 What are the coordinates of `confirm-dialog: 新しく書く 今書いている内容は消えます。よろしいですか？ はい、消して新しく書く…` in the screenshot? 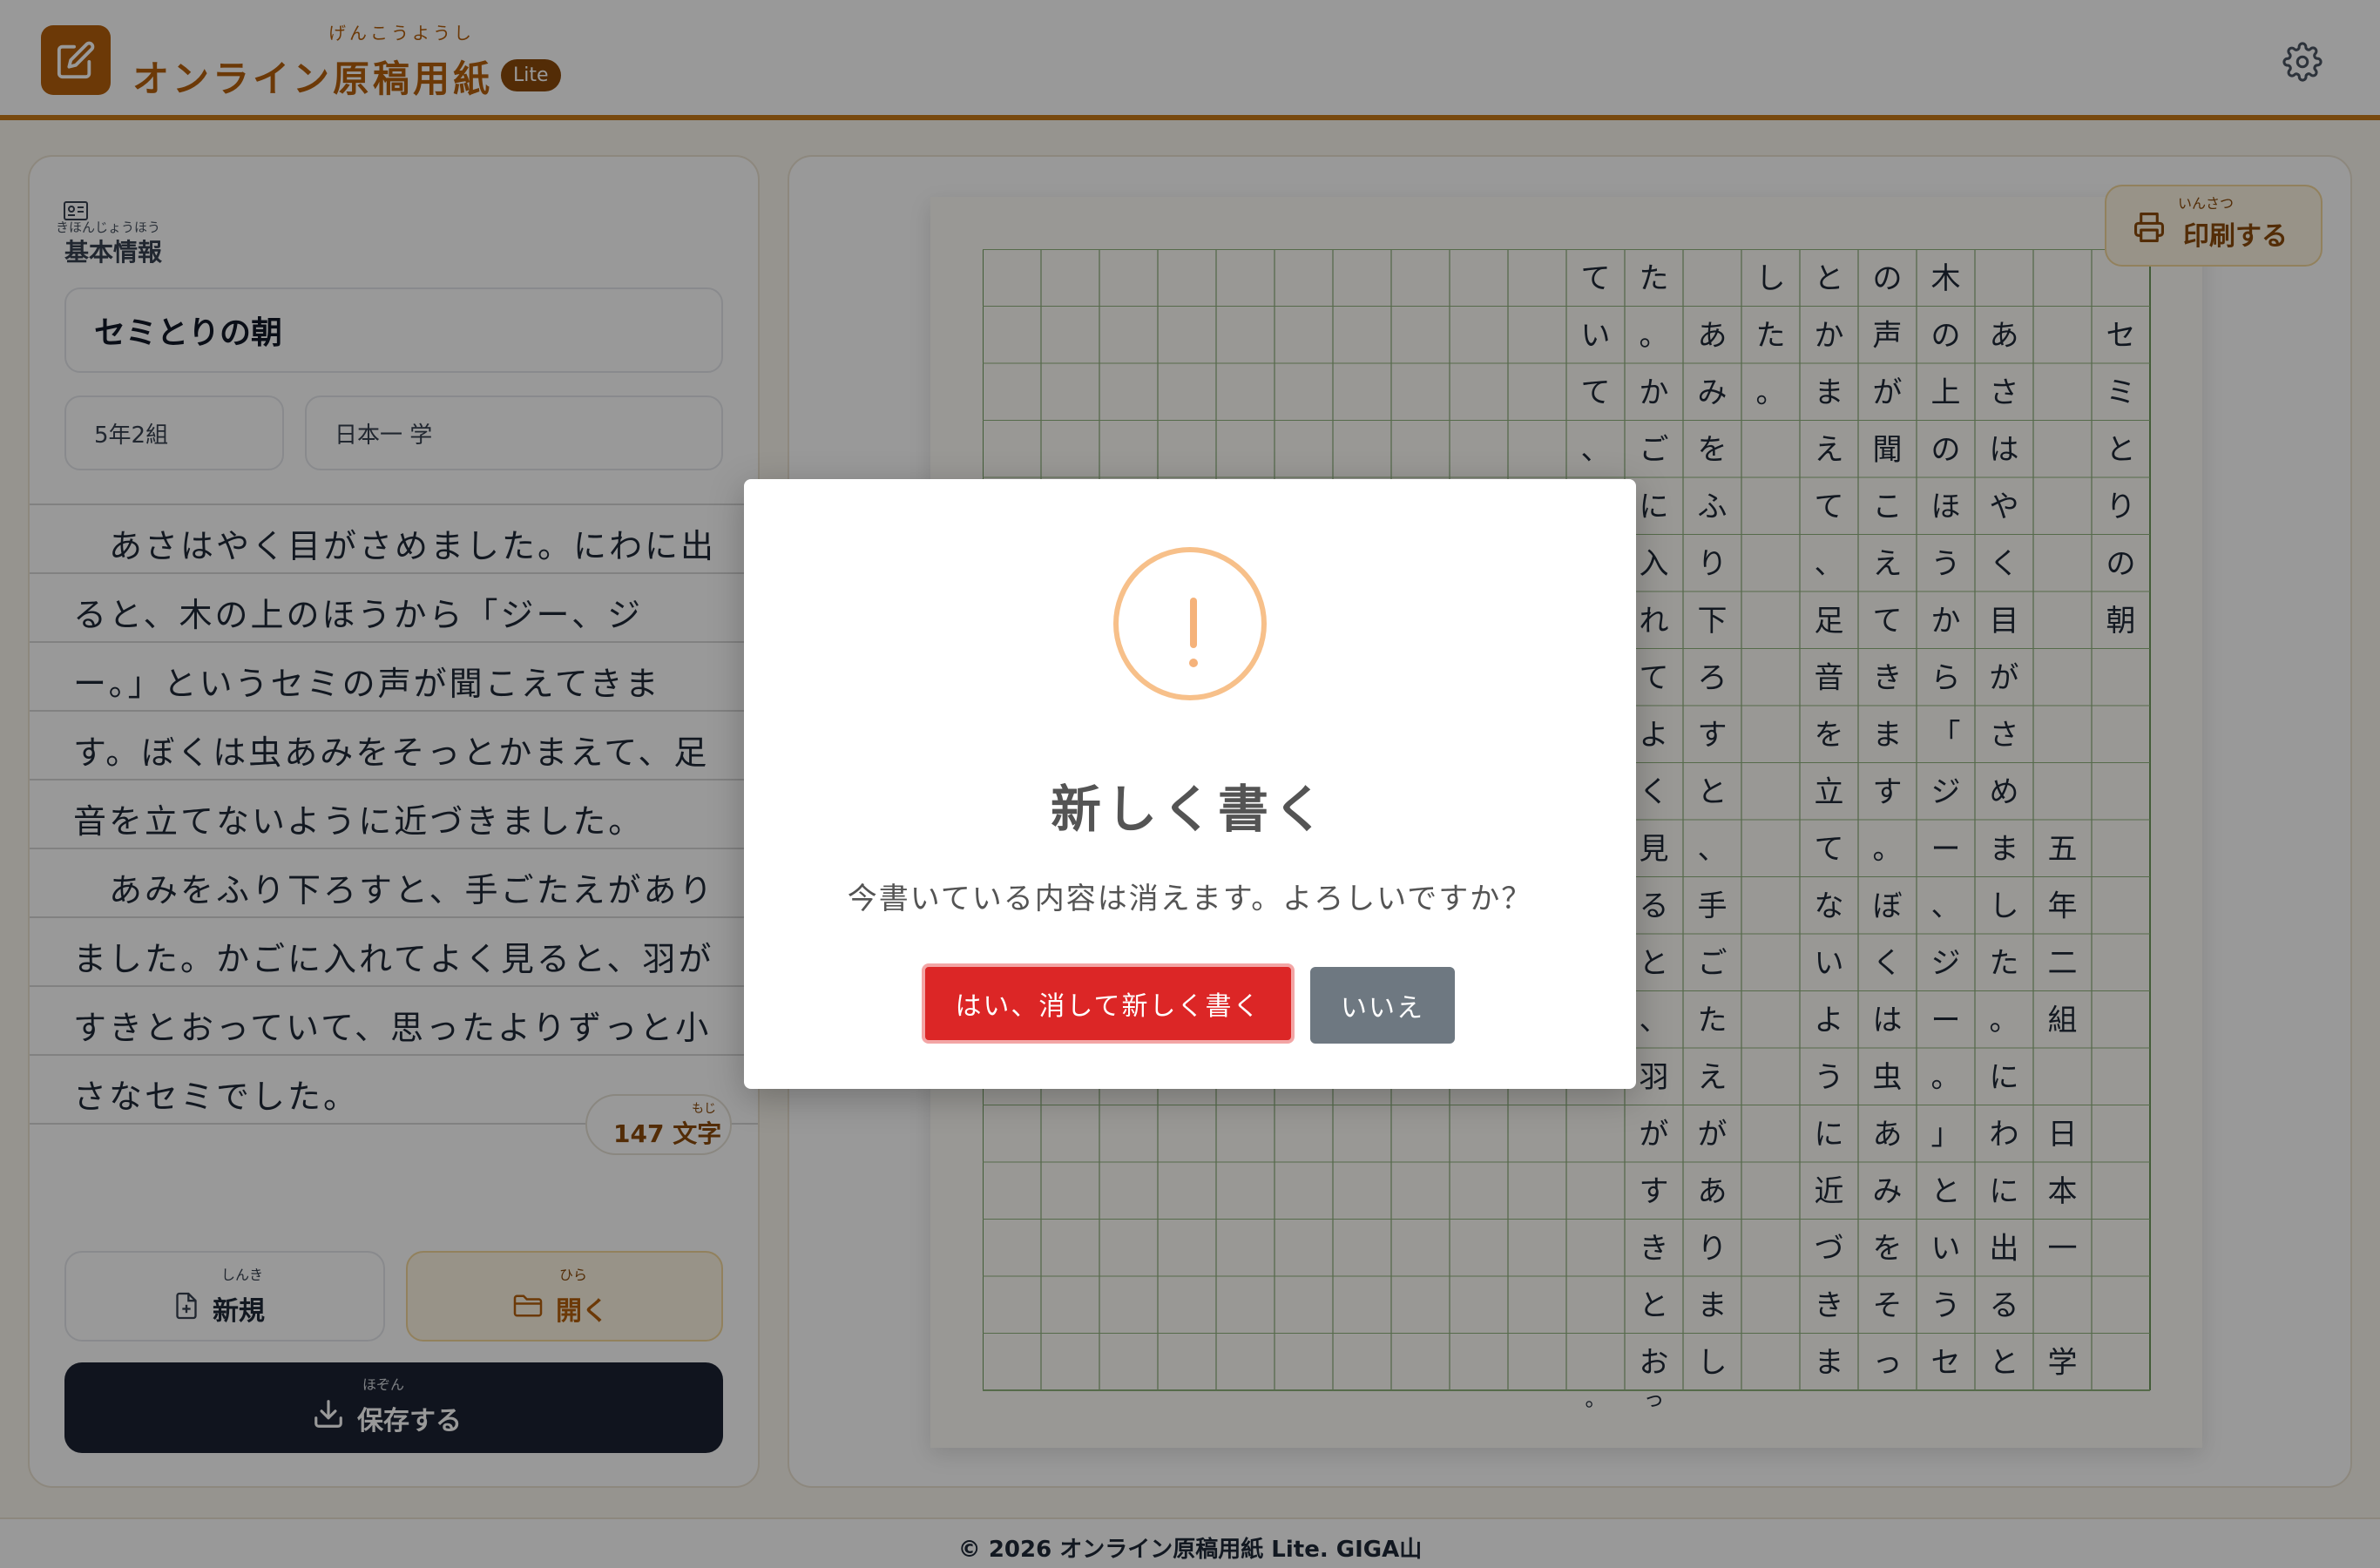 It's located at (1190, 784).